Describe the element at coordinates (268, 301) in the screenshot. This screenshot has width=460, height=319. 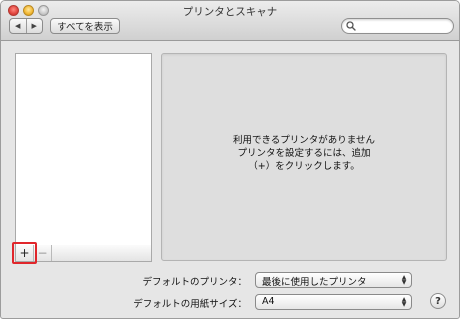
I see `default-paper-size-value: A4` at that location.